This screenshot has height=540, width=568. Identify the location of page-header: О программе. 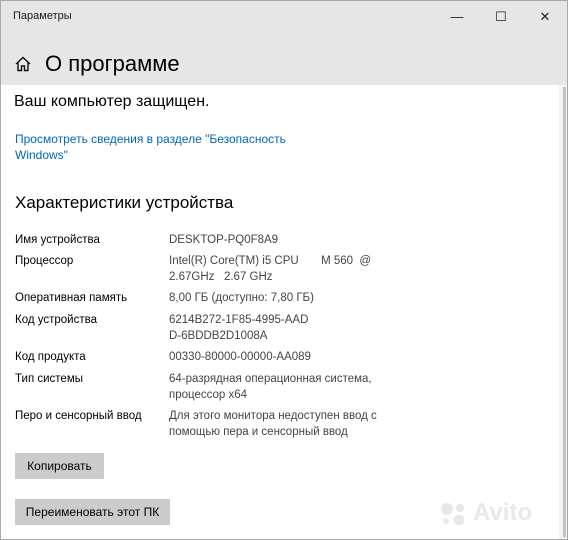
(284, 59).